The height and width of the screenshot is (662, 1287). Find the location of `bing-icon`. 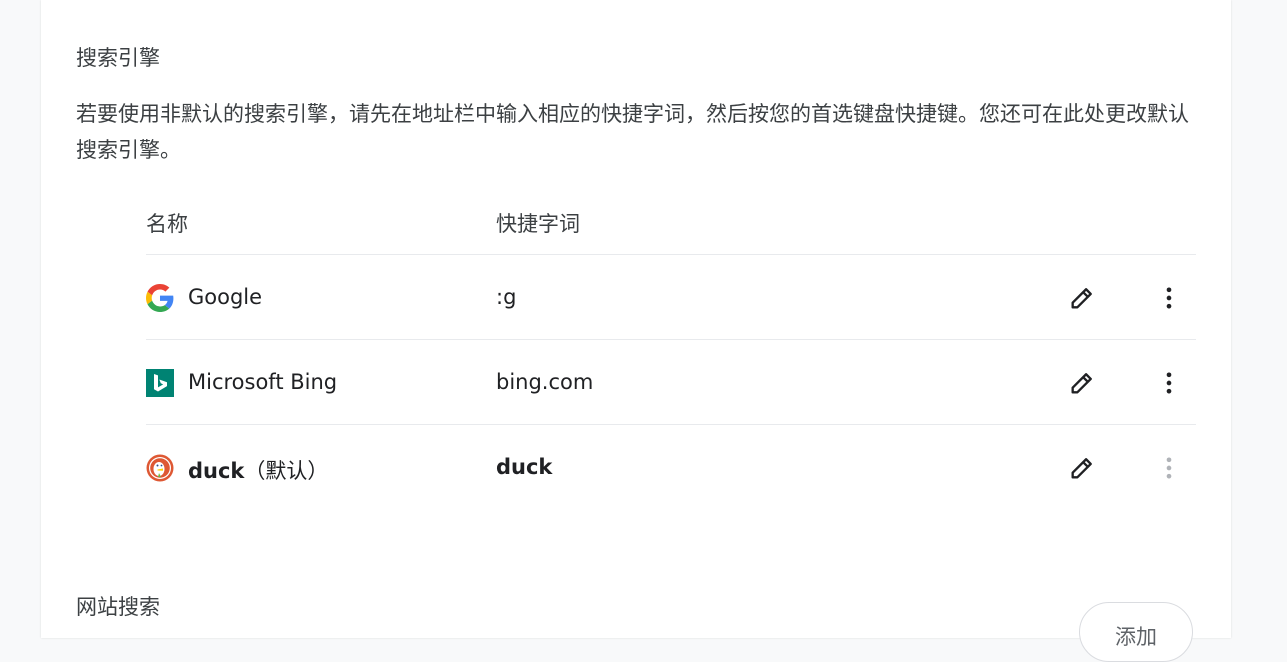

bing-icon is located at coordinates (160, 383).